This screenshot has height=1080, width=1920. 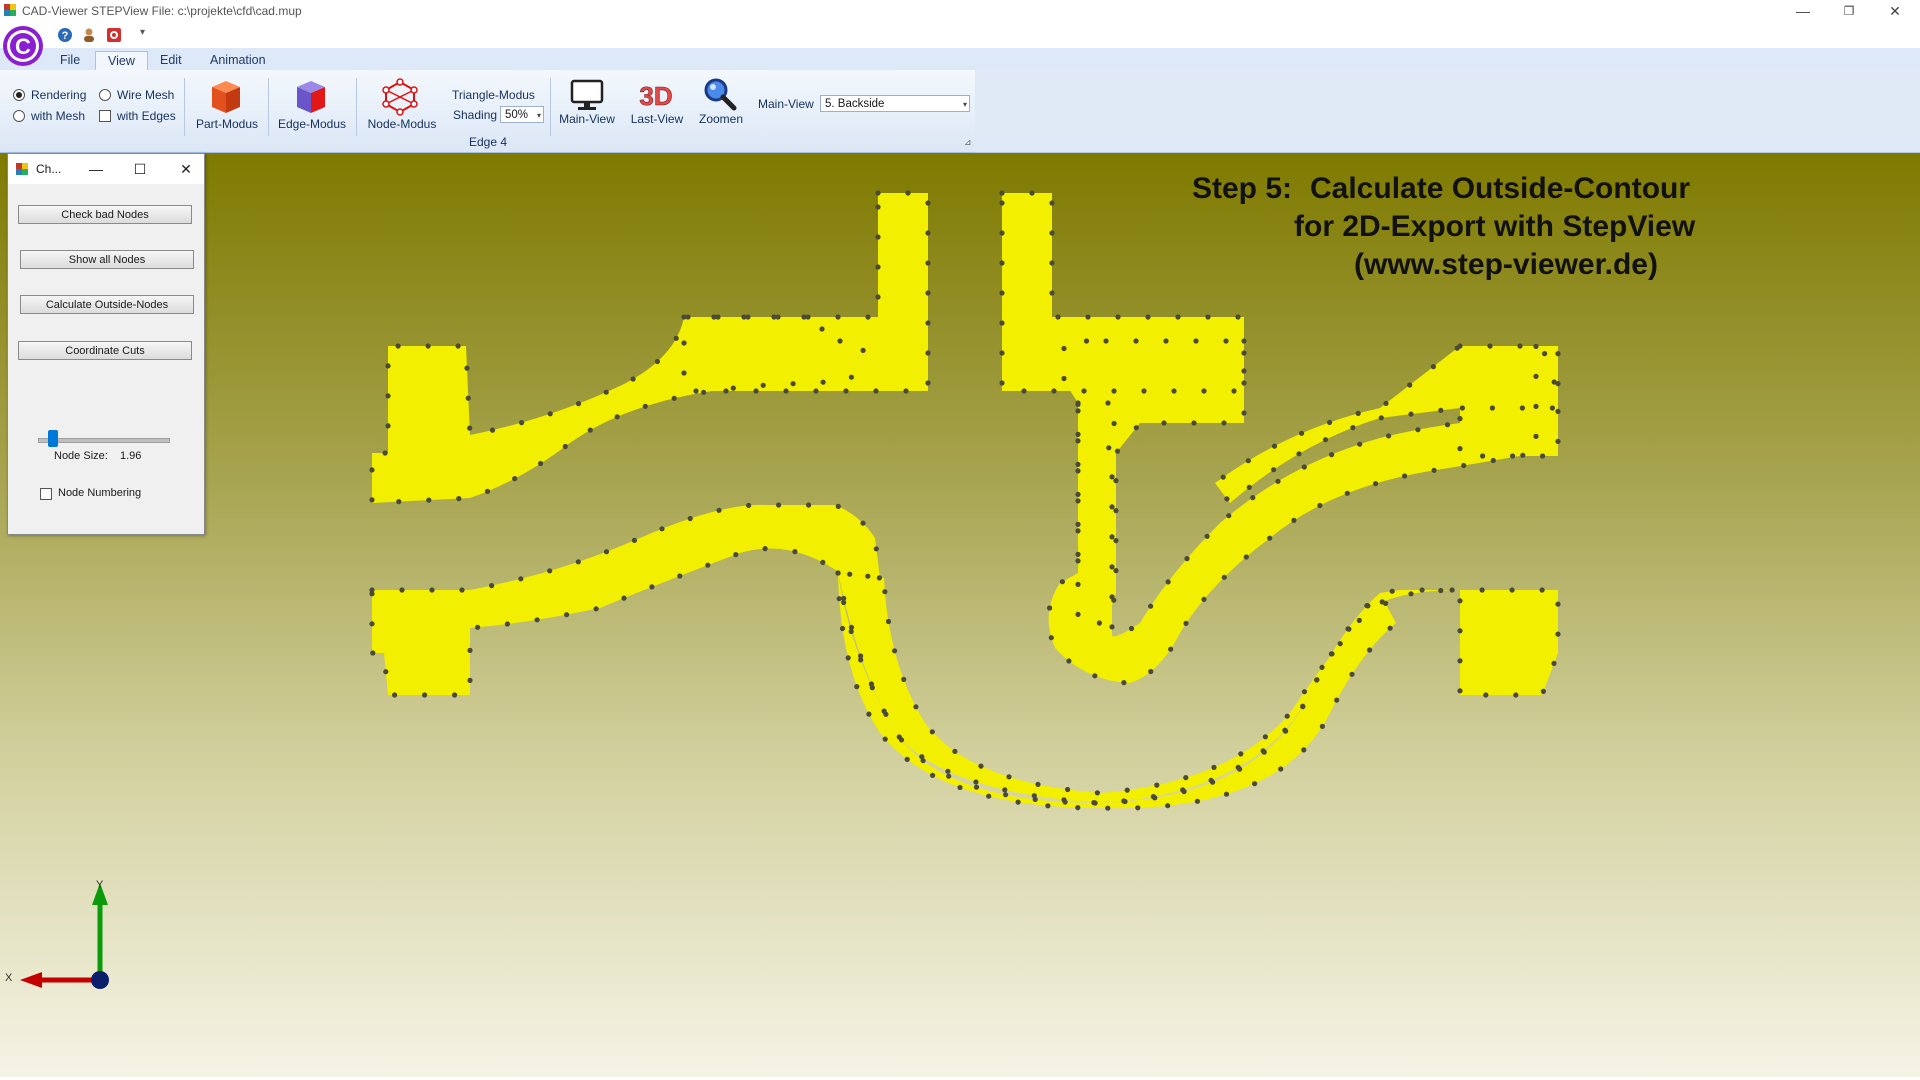 I want to click on part-top-left-block, so click(x=618, y=410).